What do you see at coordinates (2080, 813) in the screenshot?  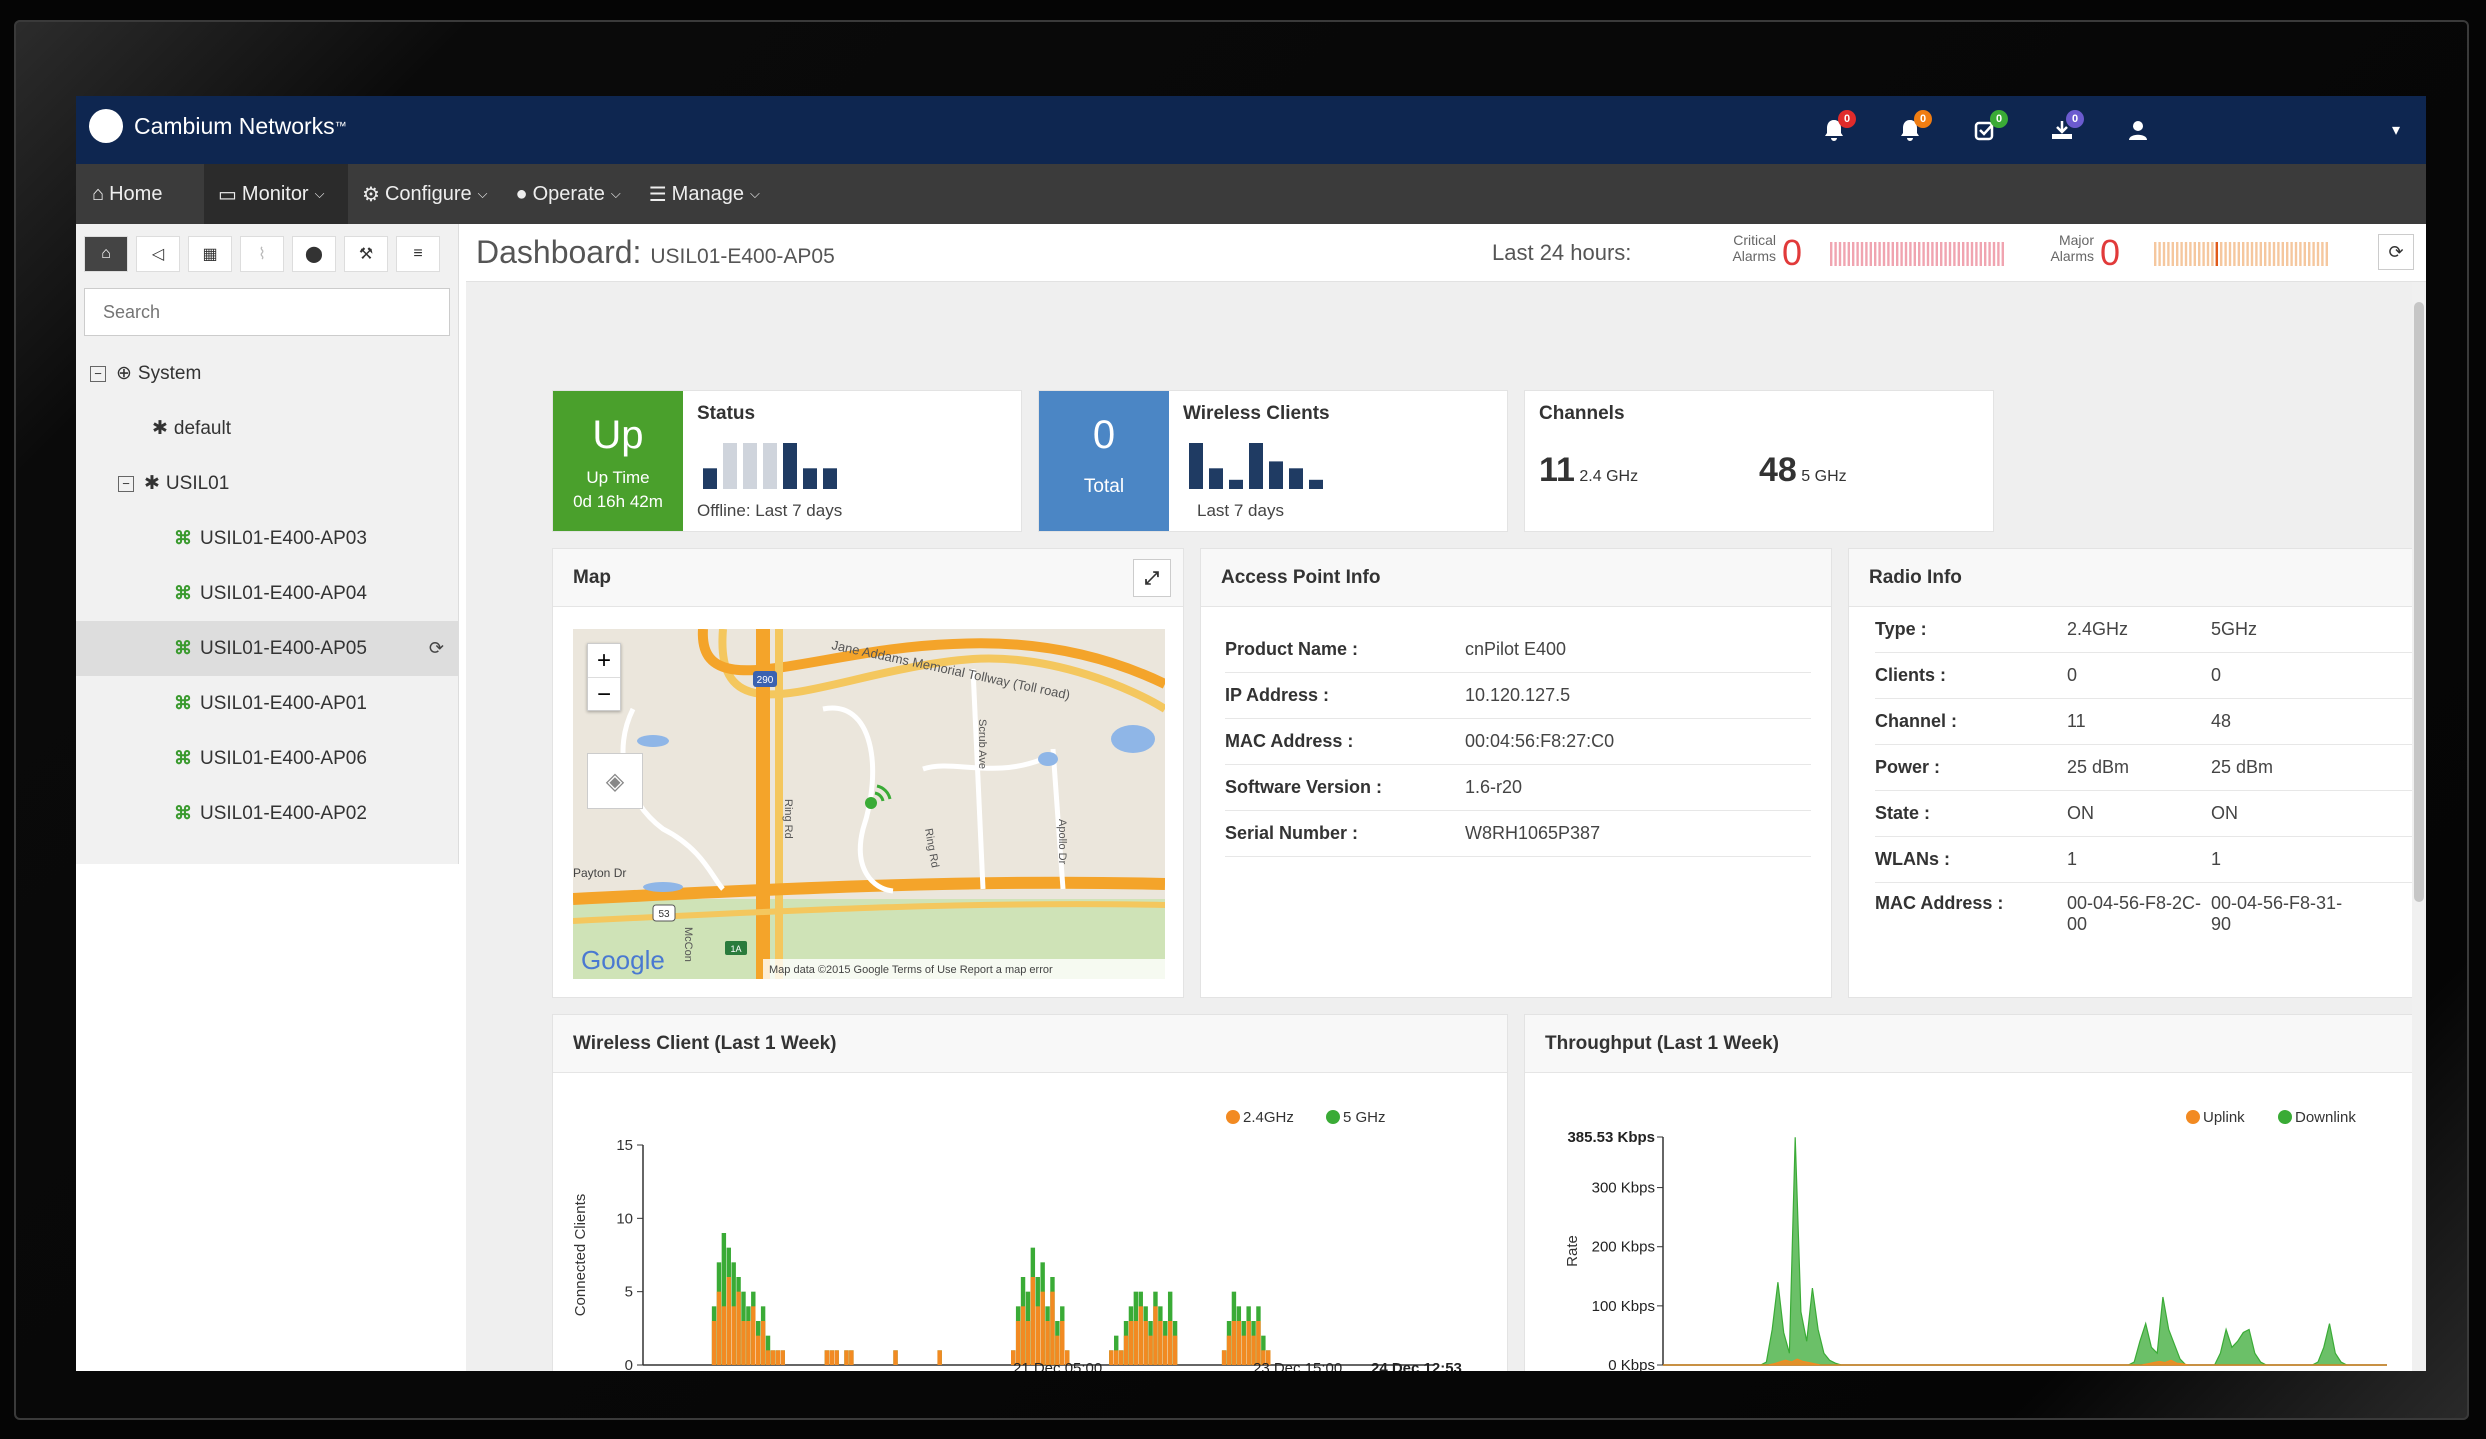 I see `radio-info-24: ON` at bounding box center [2080, 813].